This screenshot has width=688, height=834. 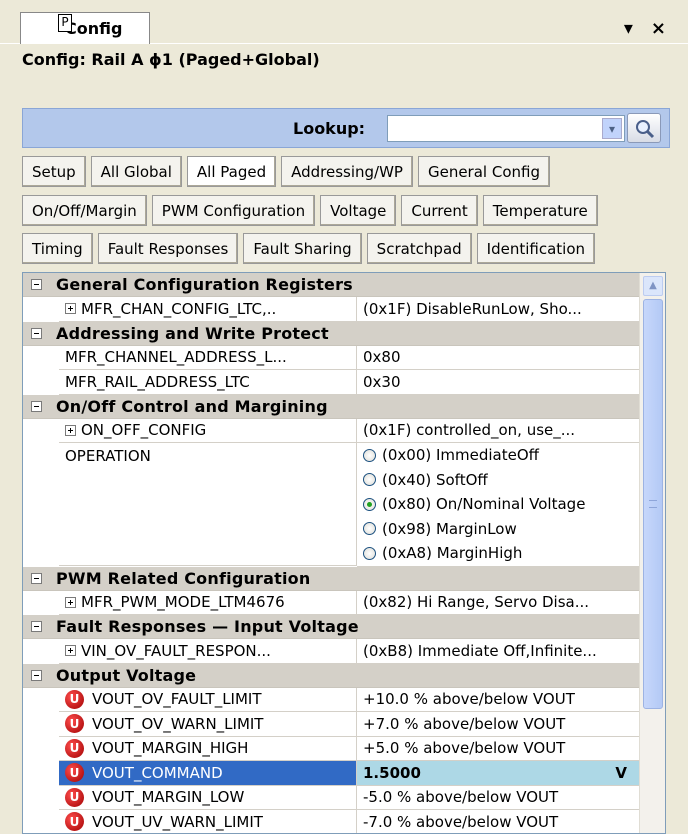 What do you see at coordinates (498, 700) in the screenshot?
I see `property-value: +10.0 % above/below VOUT` at bounding box center [498, 700].